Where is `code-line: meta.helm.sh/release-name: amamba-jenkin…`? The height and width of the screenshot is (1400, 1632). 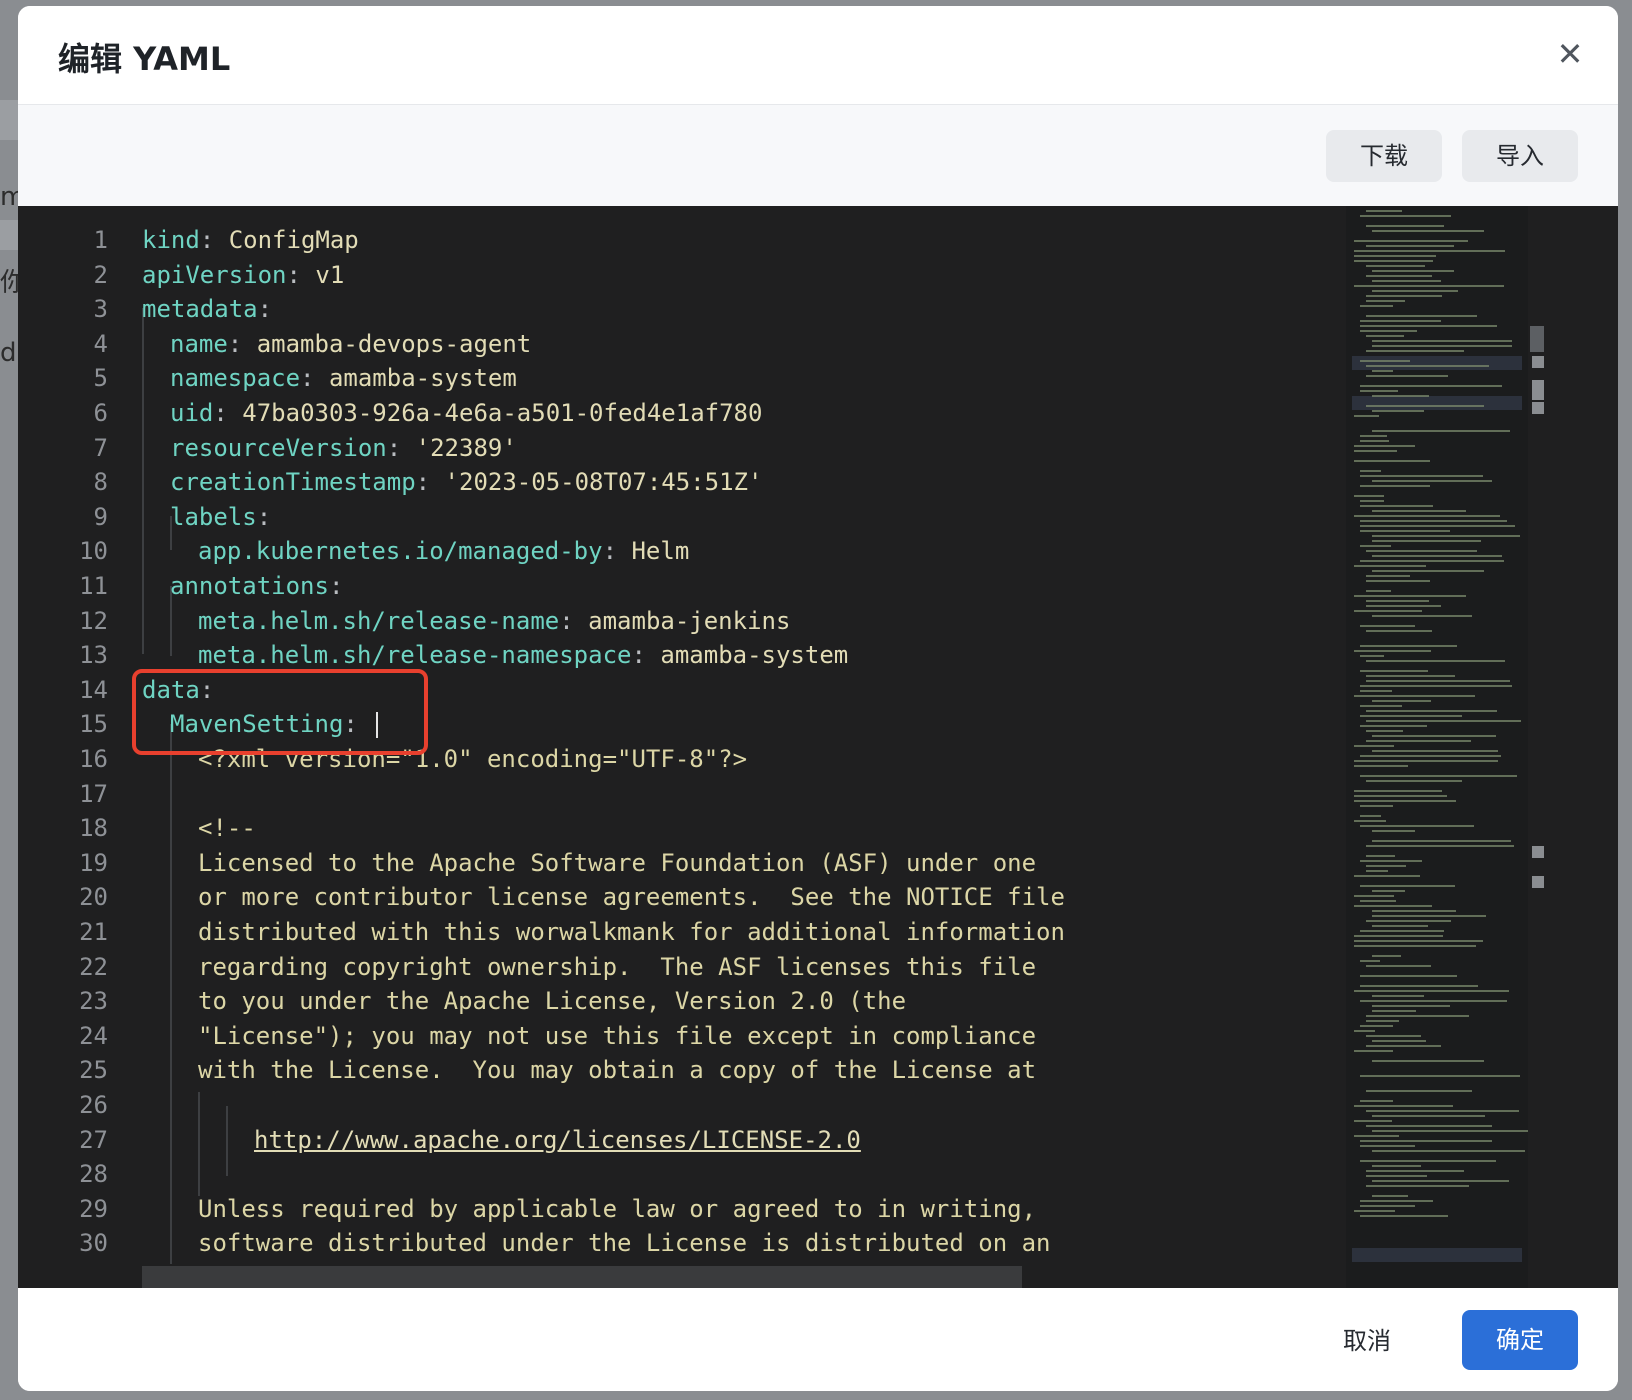
code-line: meta.helm.sh/release-name: amamba-jenkin… is located at coordinates (494, 621).